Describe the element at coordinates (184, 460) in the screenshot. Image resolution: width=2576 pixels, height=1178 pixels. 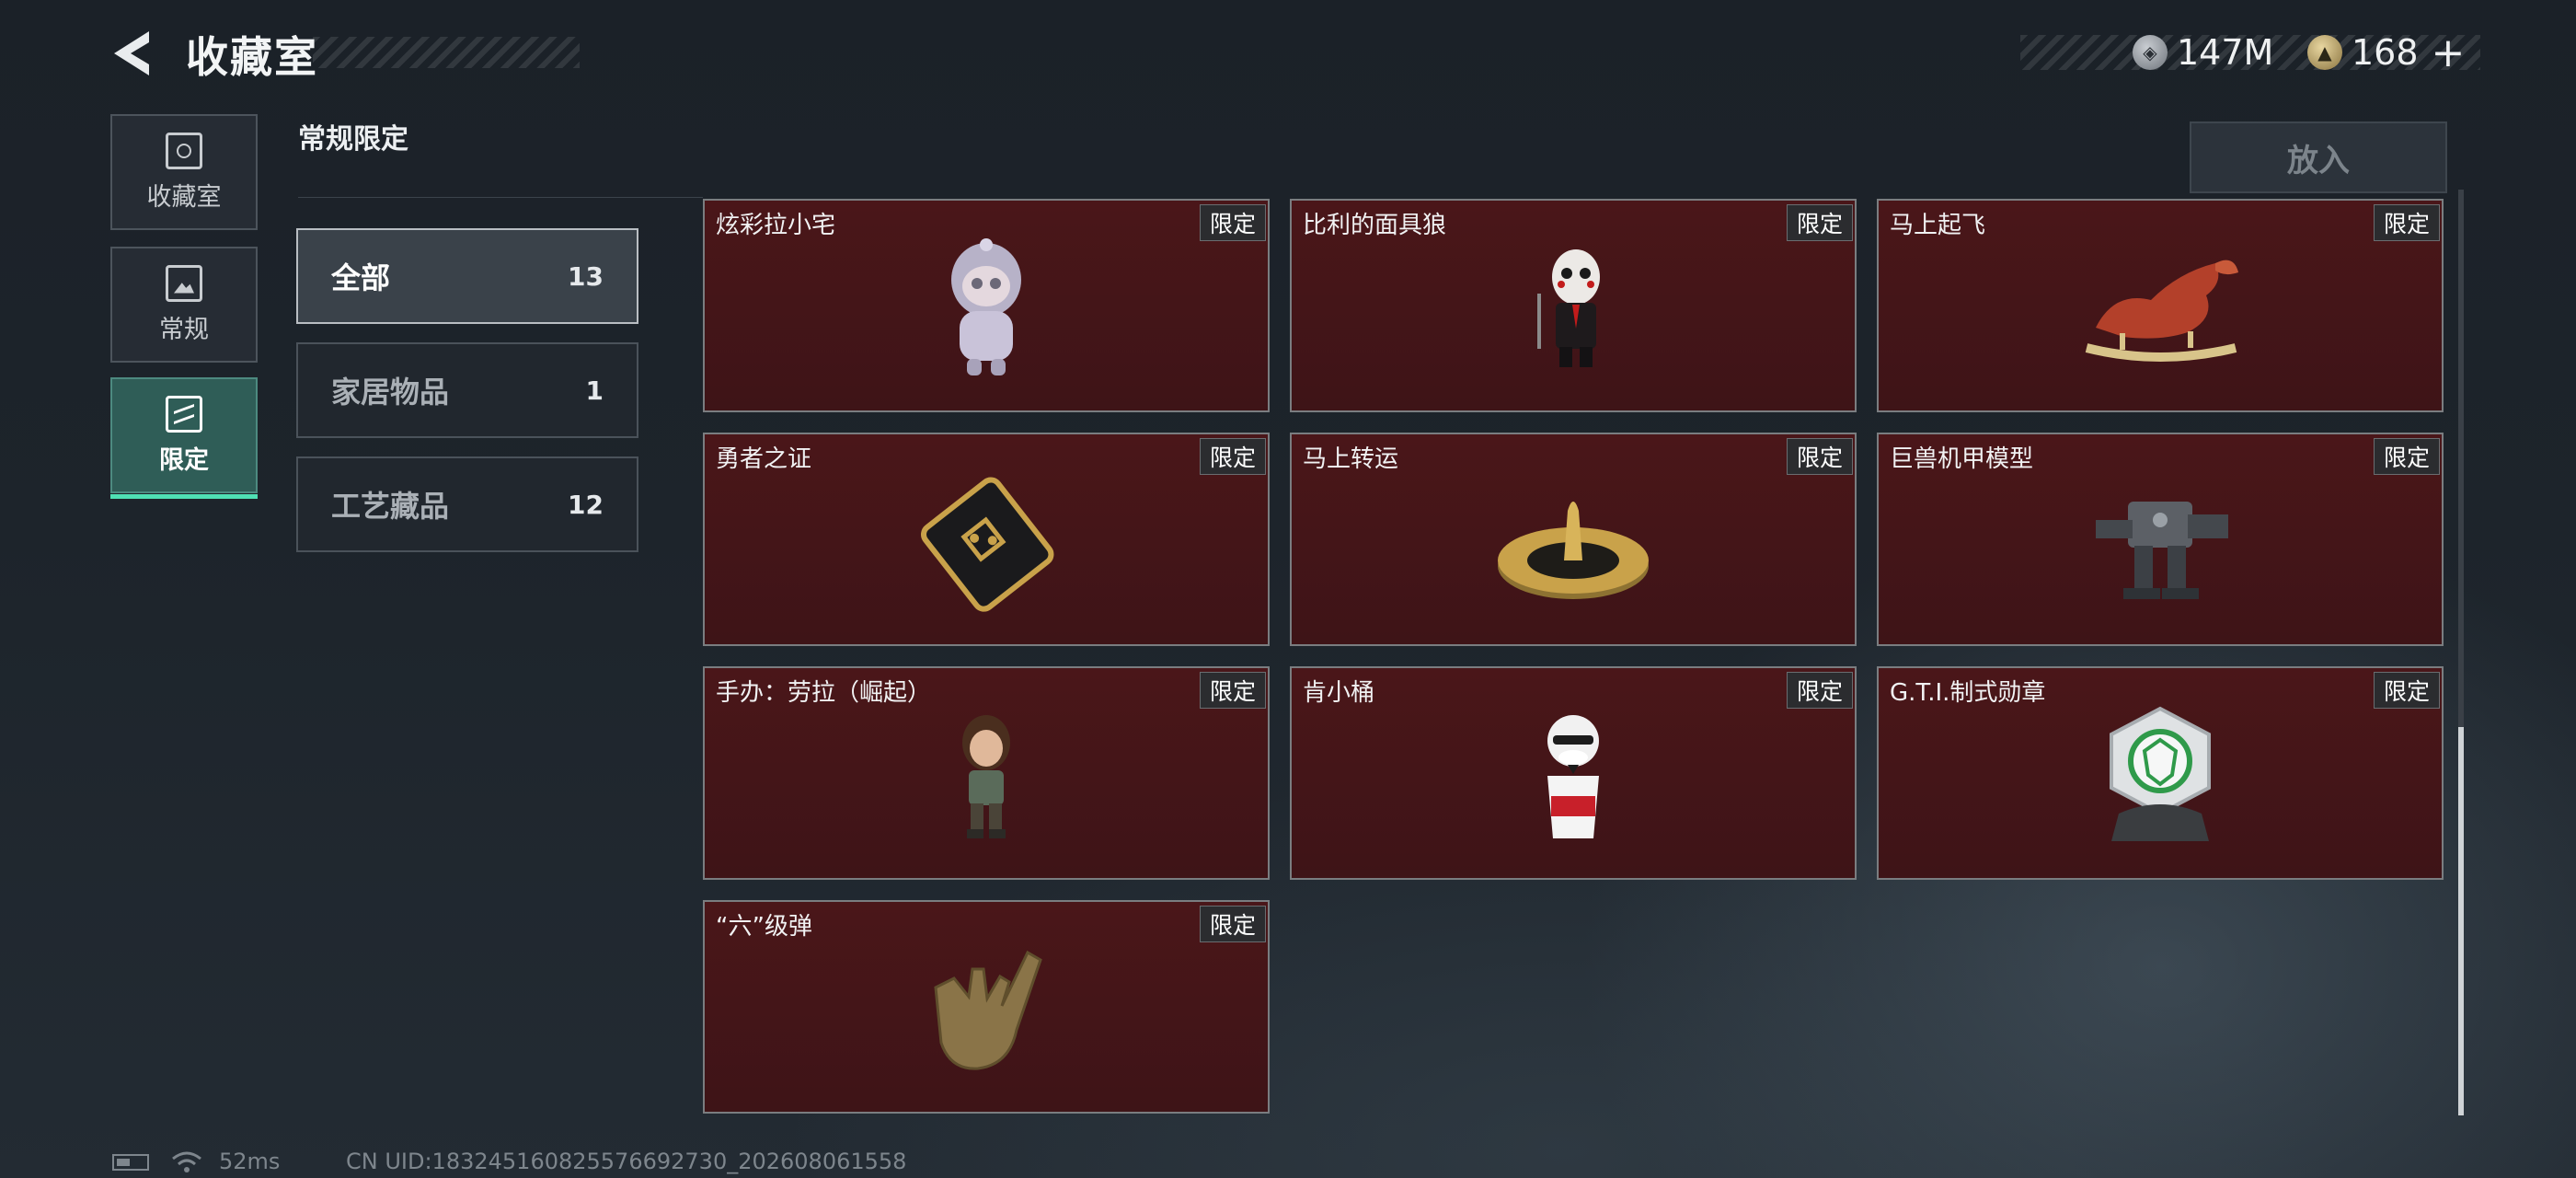
I see `tab-label: 限定` at that location.